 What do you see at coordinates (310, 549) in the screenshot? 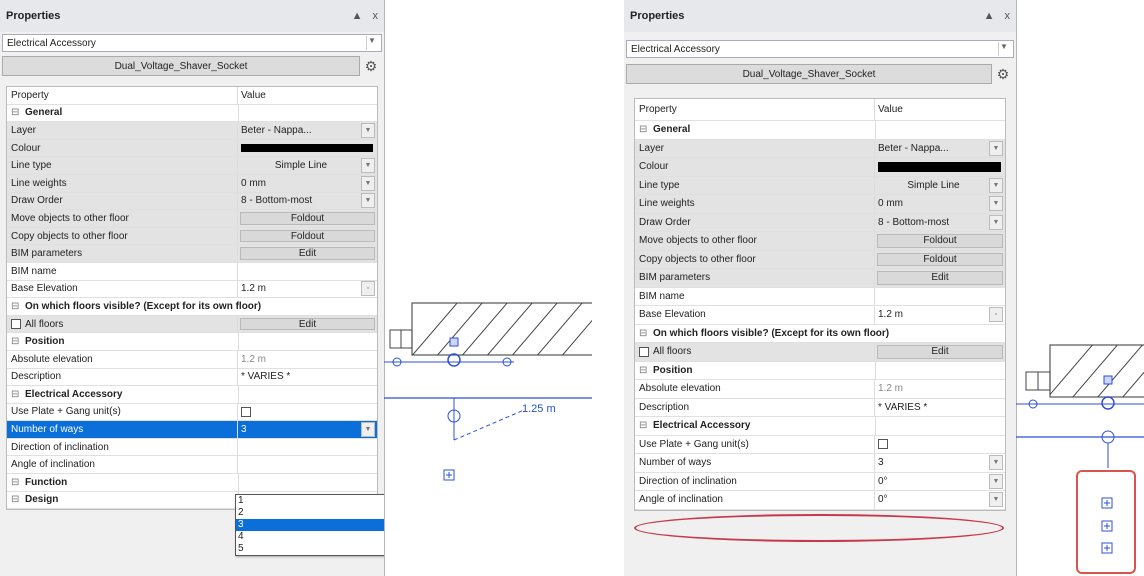
I see `dropdown-option: 5` at bounding box center [310, 549].